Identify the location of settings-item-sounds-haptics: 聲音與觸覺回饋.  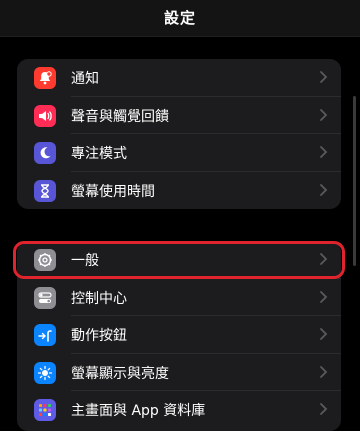
(179, 115).